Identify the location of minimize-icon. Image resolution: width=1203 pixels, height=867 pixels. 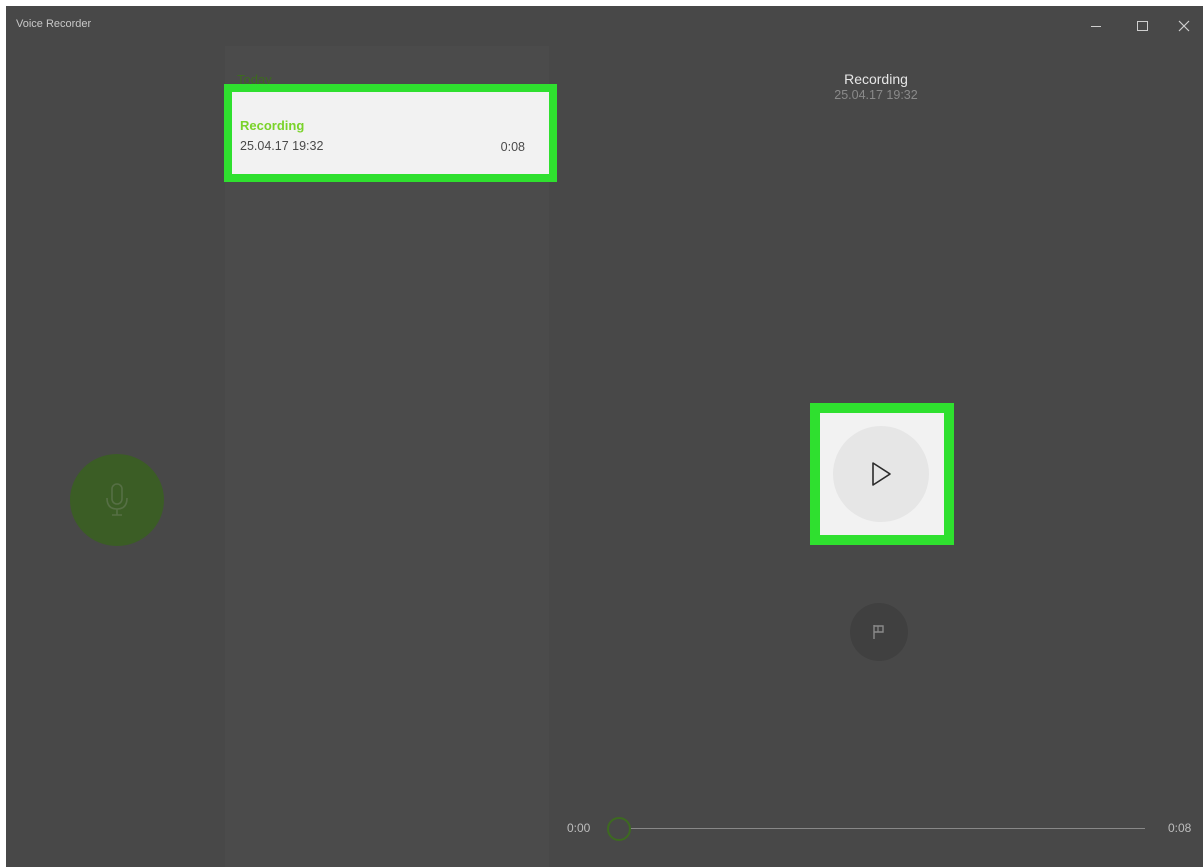
(1096, 26).